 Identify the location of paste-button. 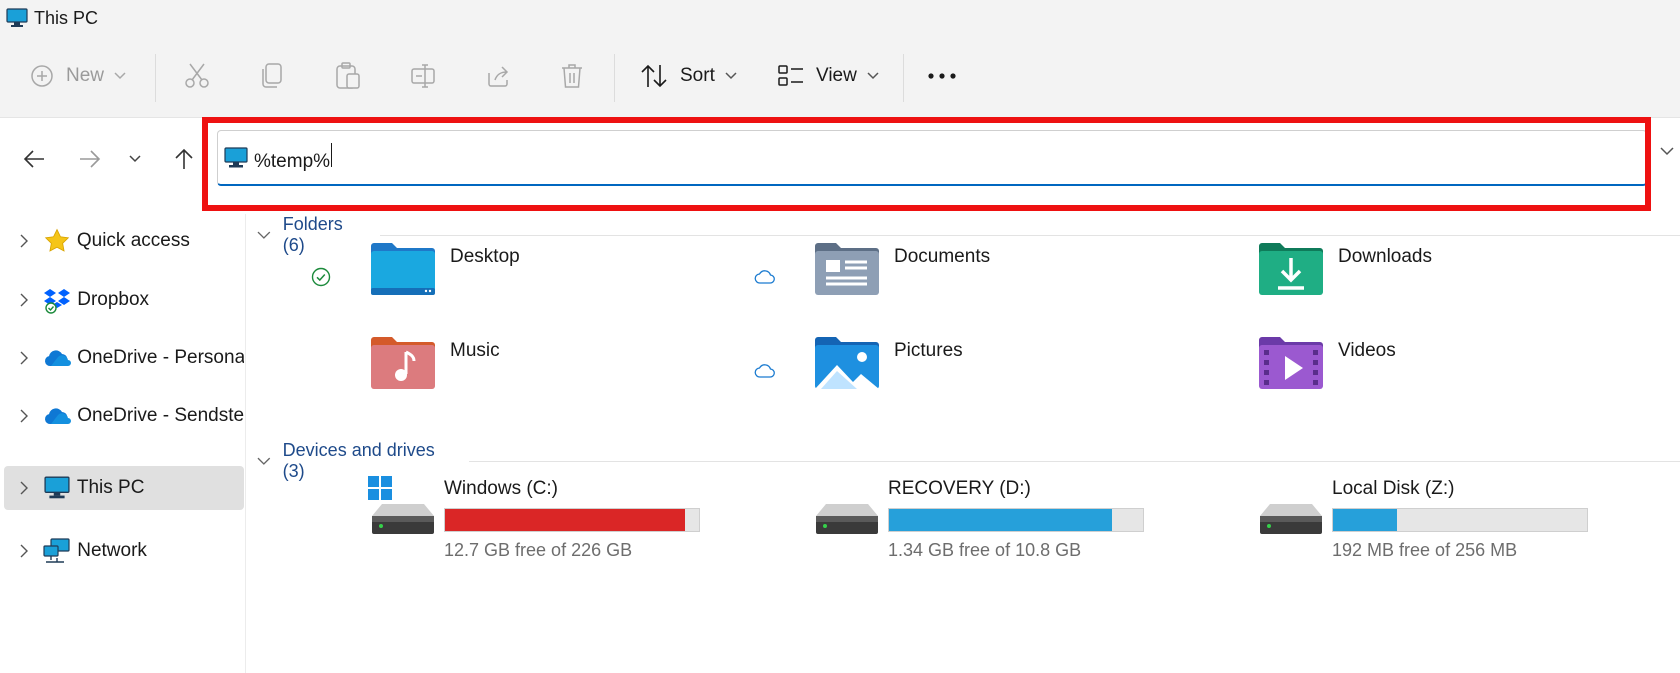
(348, 76).